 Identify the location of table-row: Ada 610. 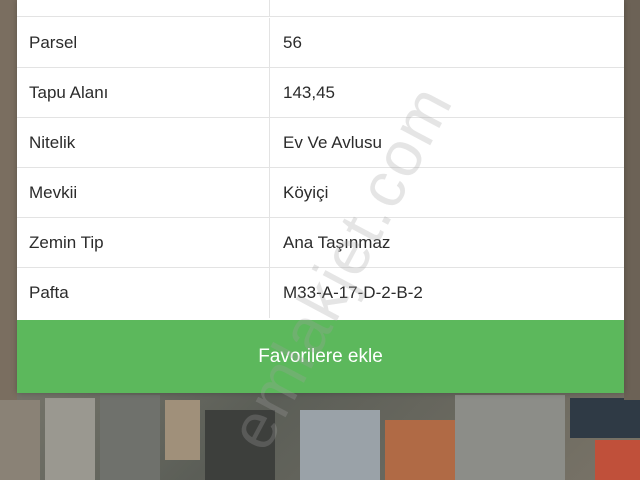
(320, 8).